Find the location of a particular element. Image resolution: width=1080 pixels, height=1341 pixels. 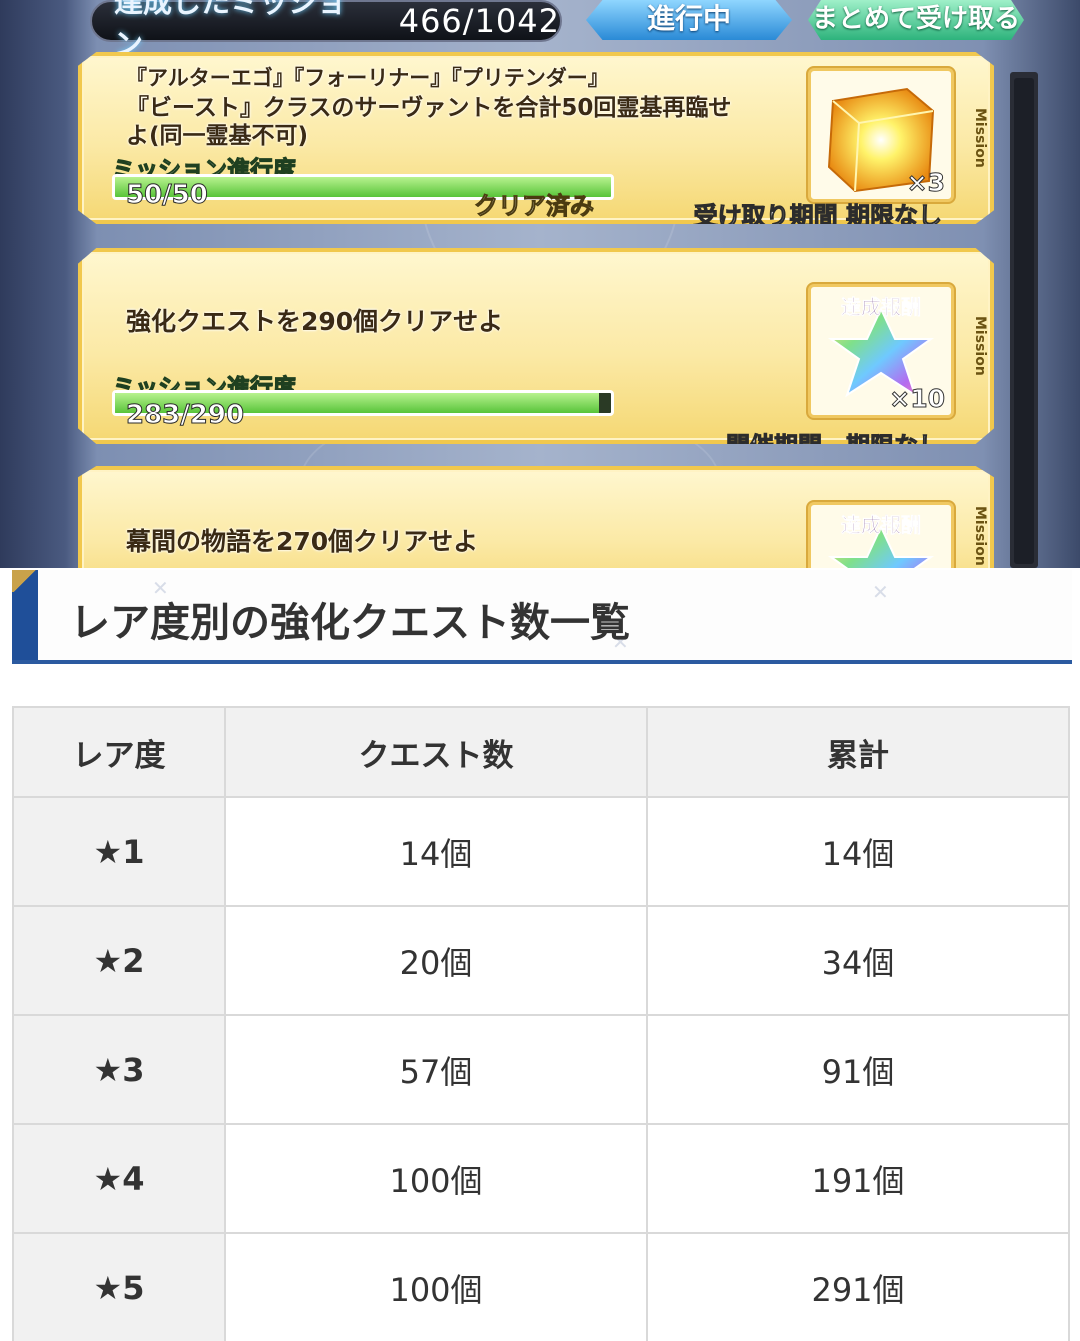

quest-count-cell: 20個 is located at coordinates (436, 960).